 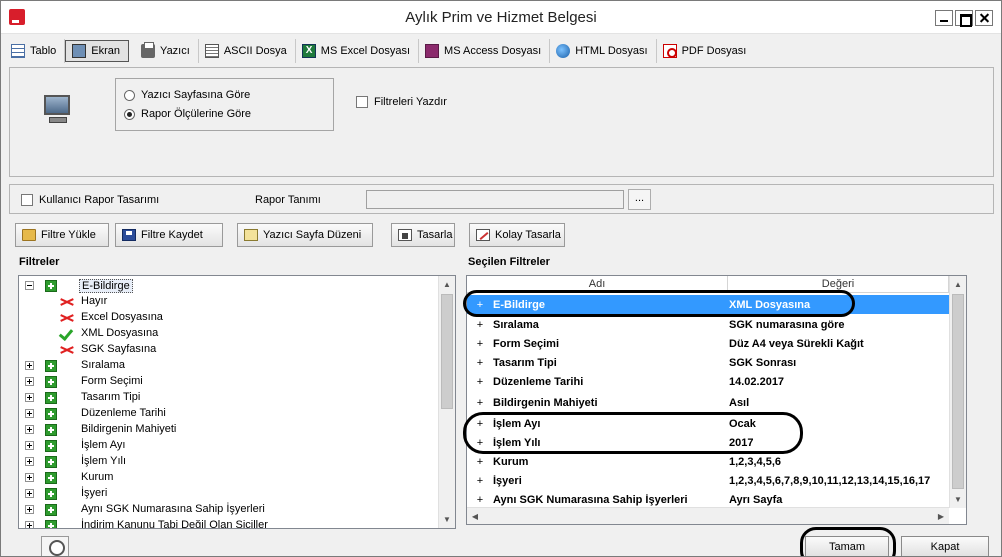 I want to click on tree-node-label: İşyeri, so click(x=94, y=493).